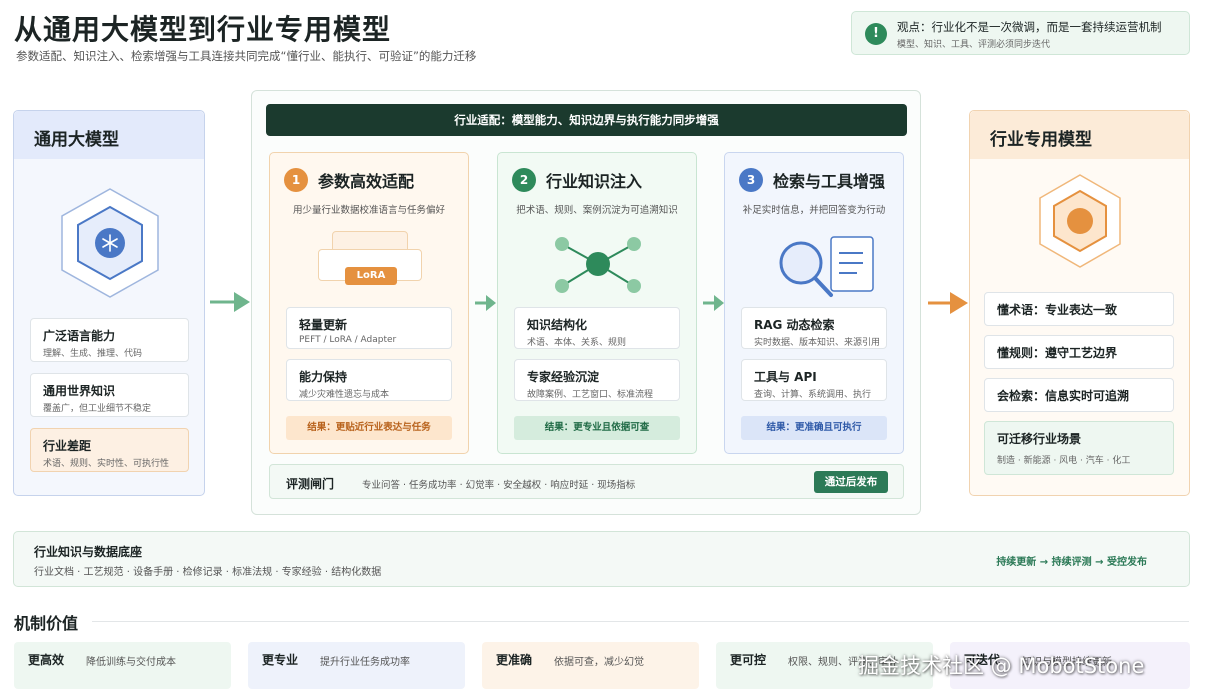 The width and height of the screenshot is (1209, 699). What do you see at coordinates (524, 180) in the screenshot?
I see `step-number-2: 2` at bounding box center [524, 180].